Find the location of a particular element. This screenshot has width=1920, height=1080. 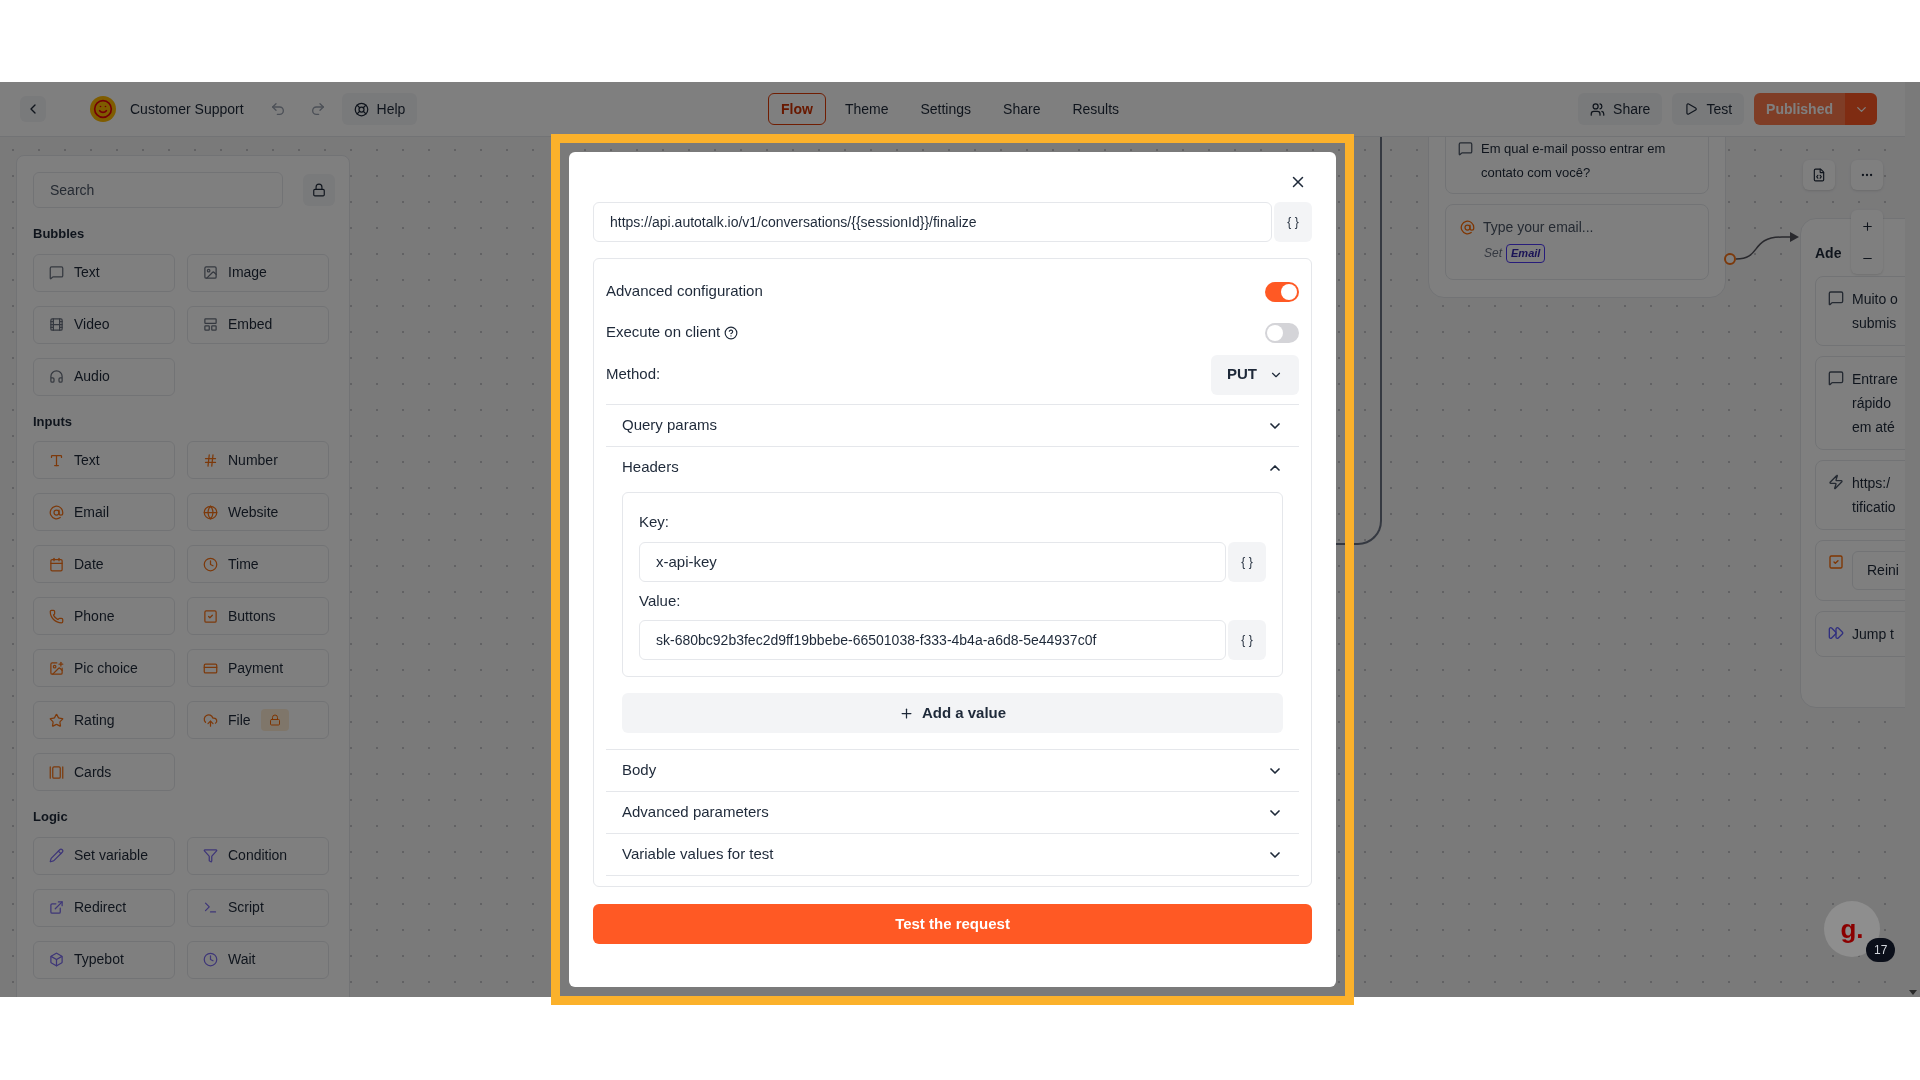

block-item: Website is located at coordinates (258, 512).